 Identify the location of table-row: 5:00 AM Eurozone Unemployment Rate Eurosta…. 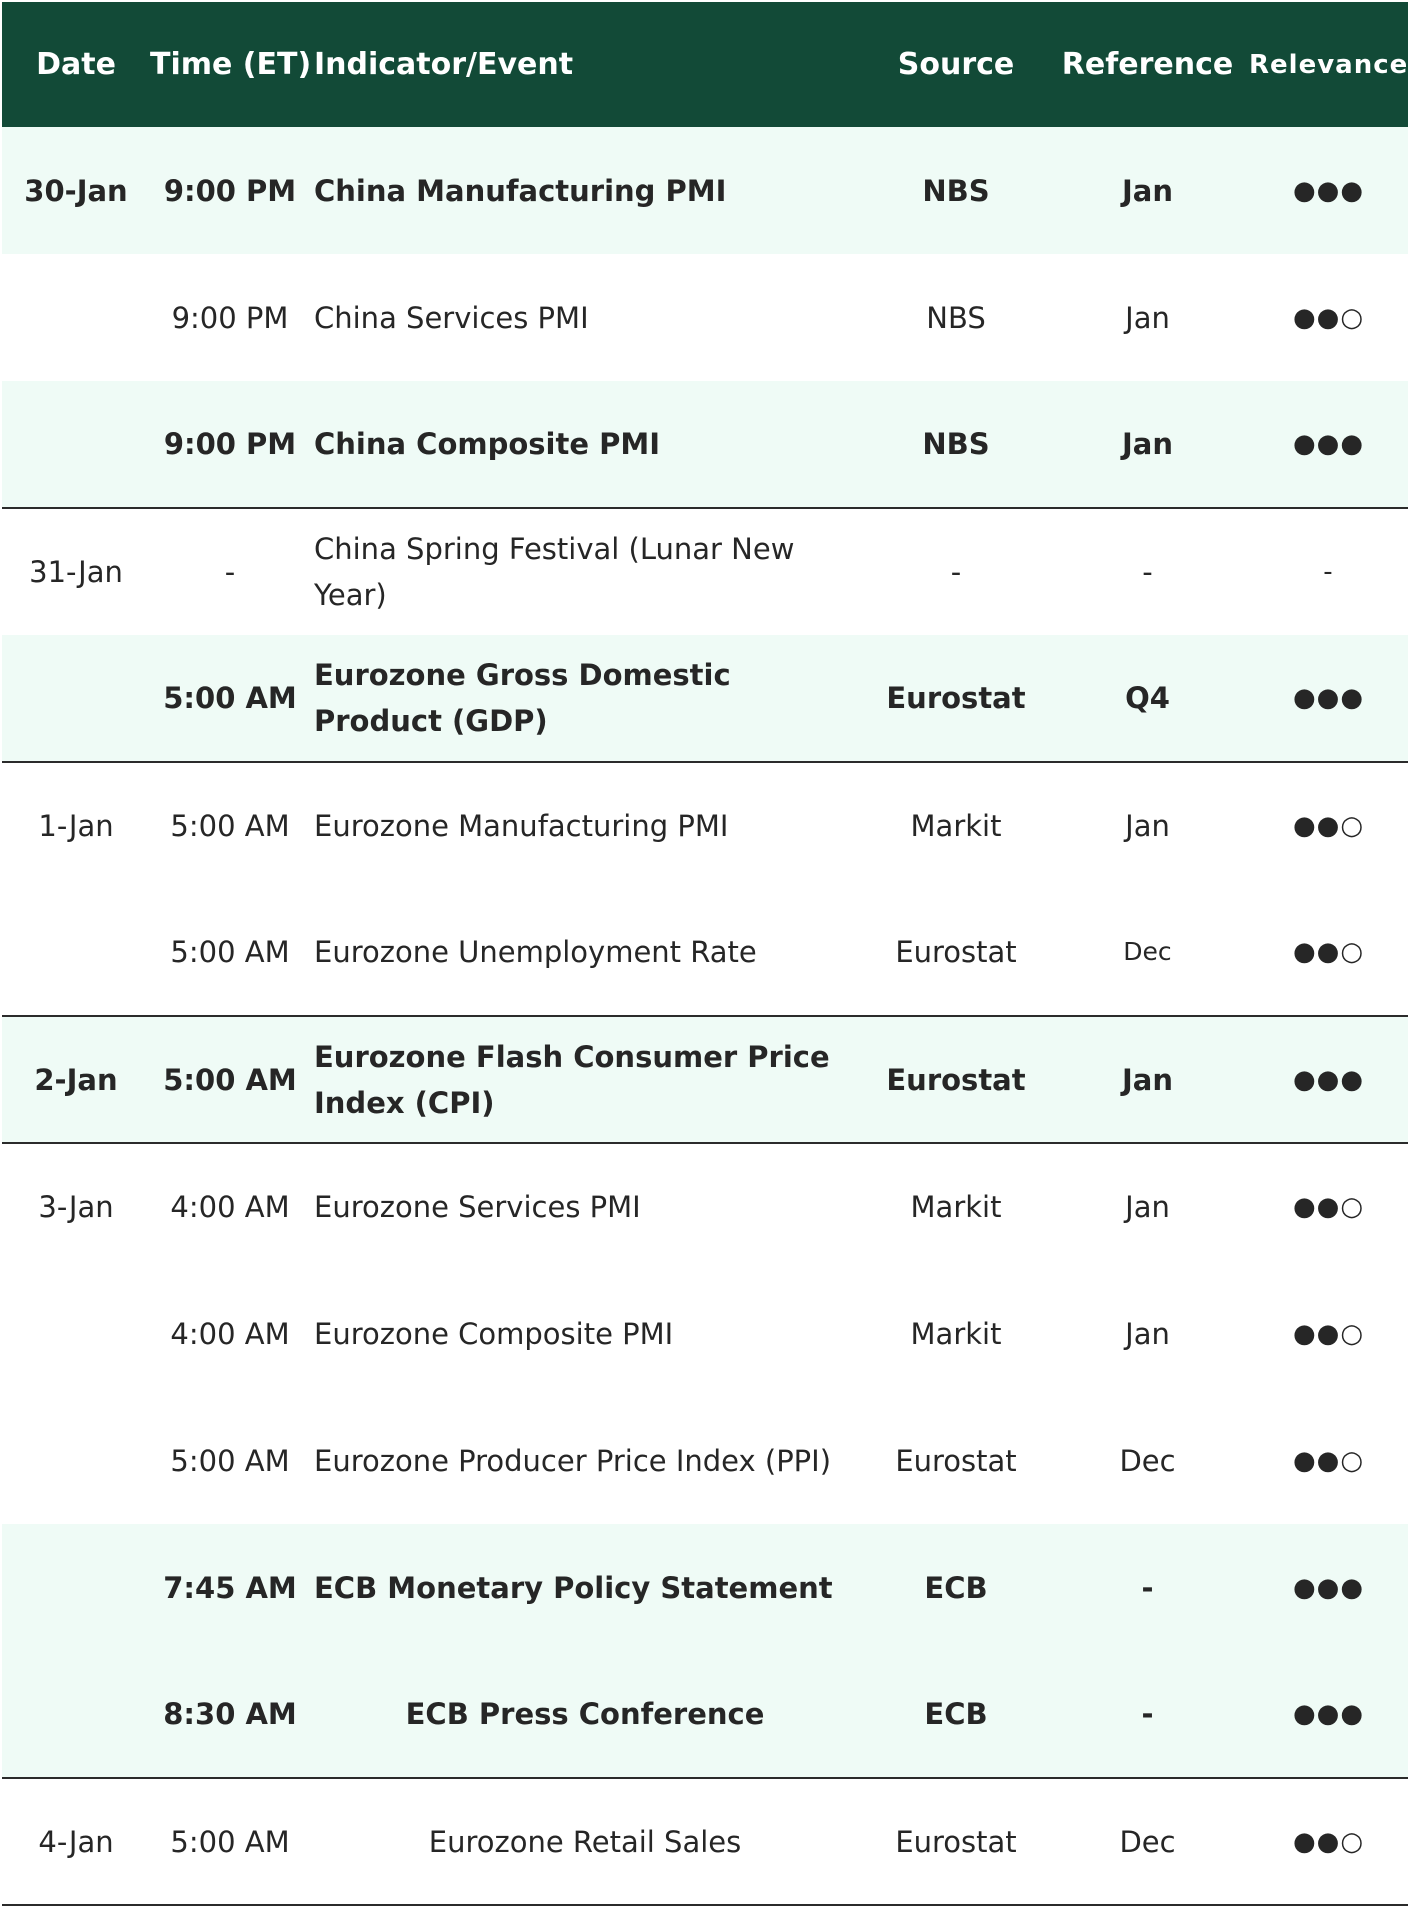
(705, 953).